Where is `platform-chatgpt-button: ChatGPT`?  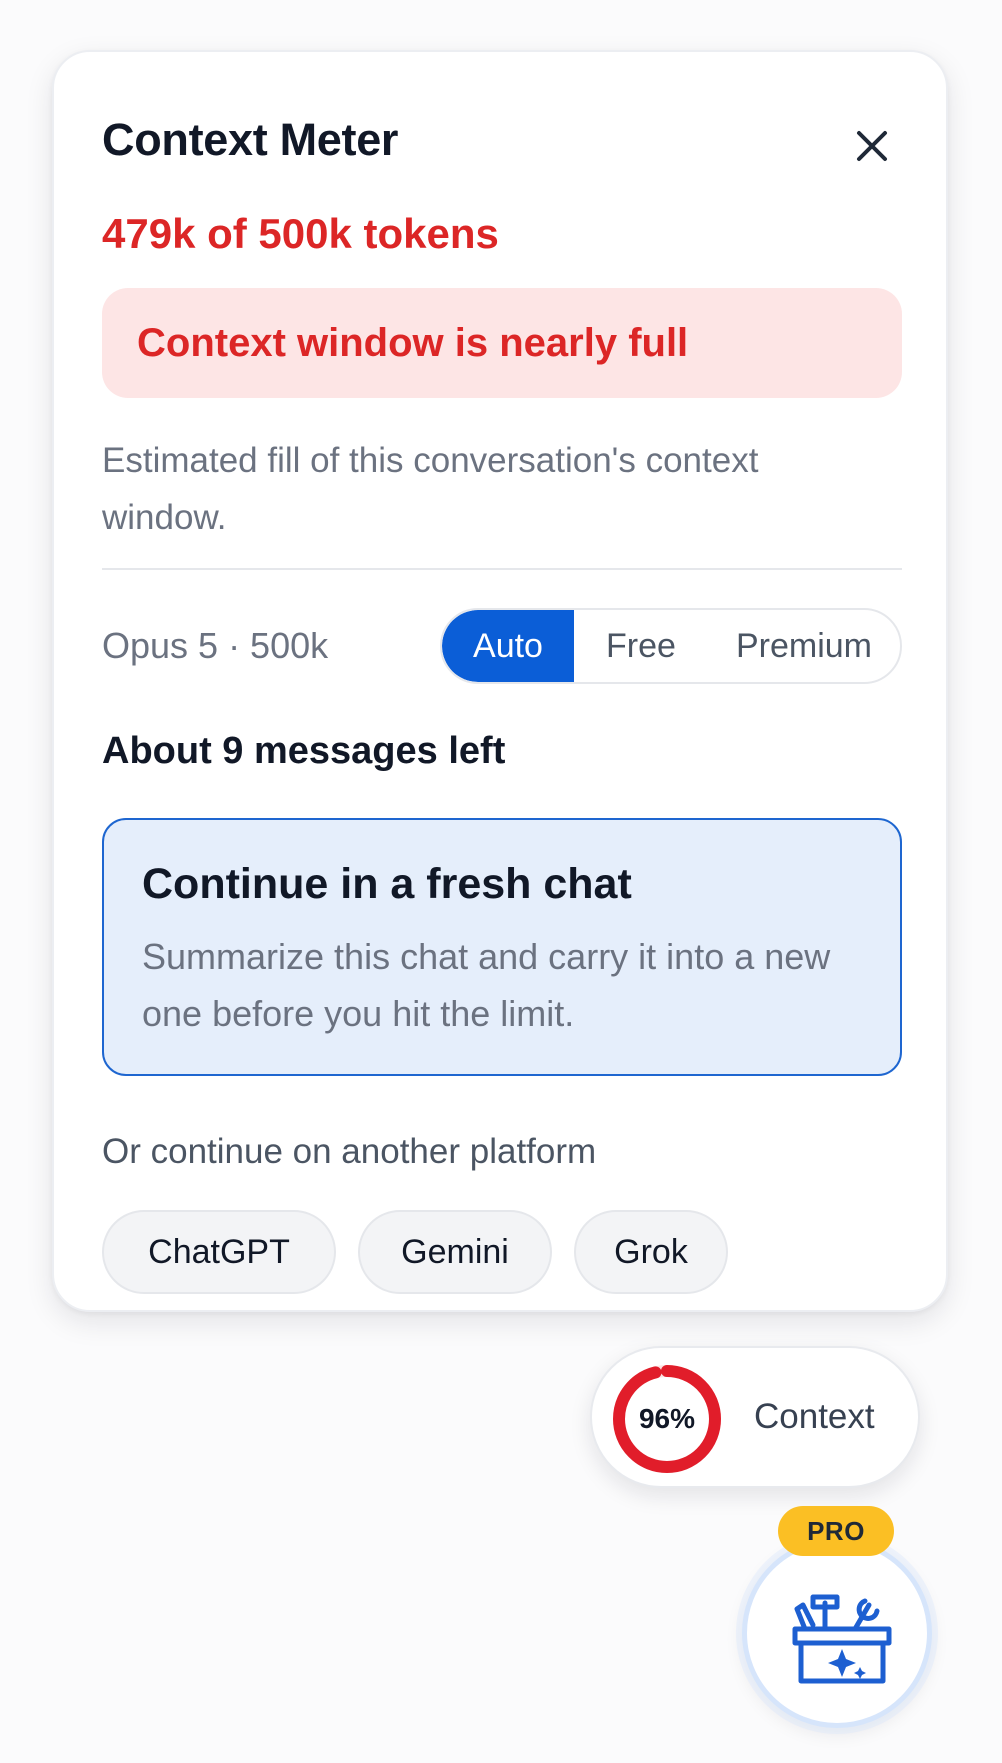
platform-chatgpt-button: ChatGPT is located at coordinates (219, 1252).